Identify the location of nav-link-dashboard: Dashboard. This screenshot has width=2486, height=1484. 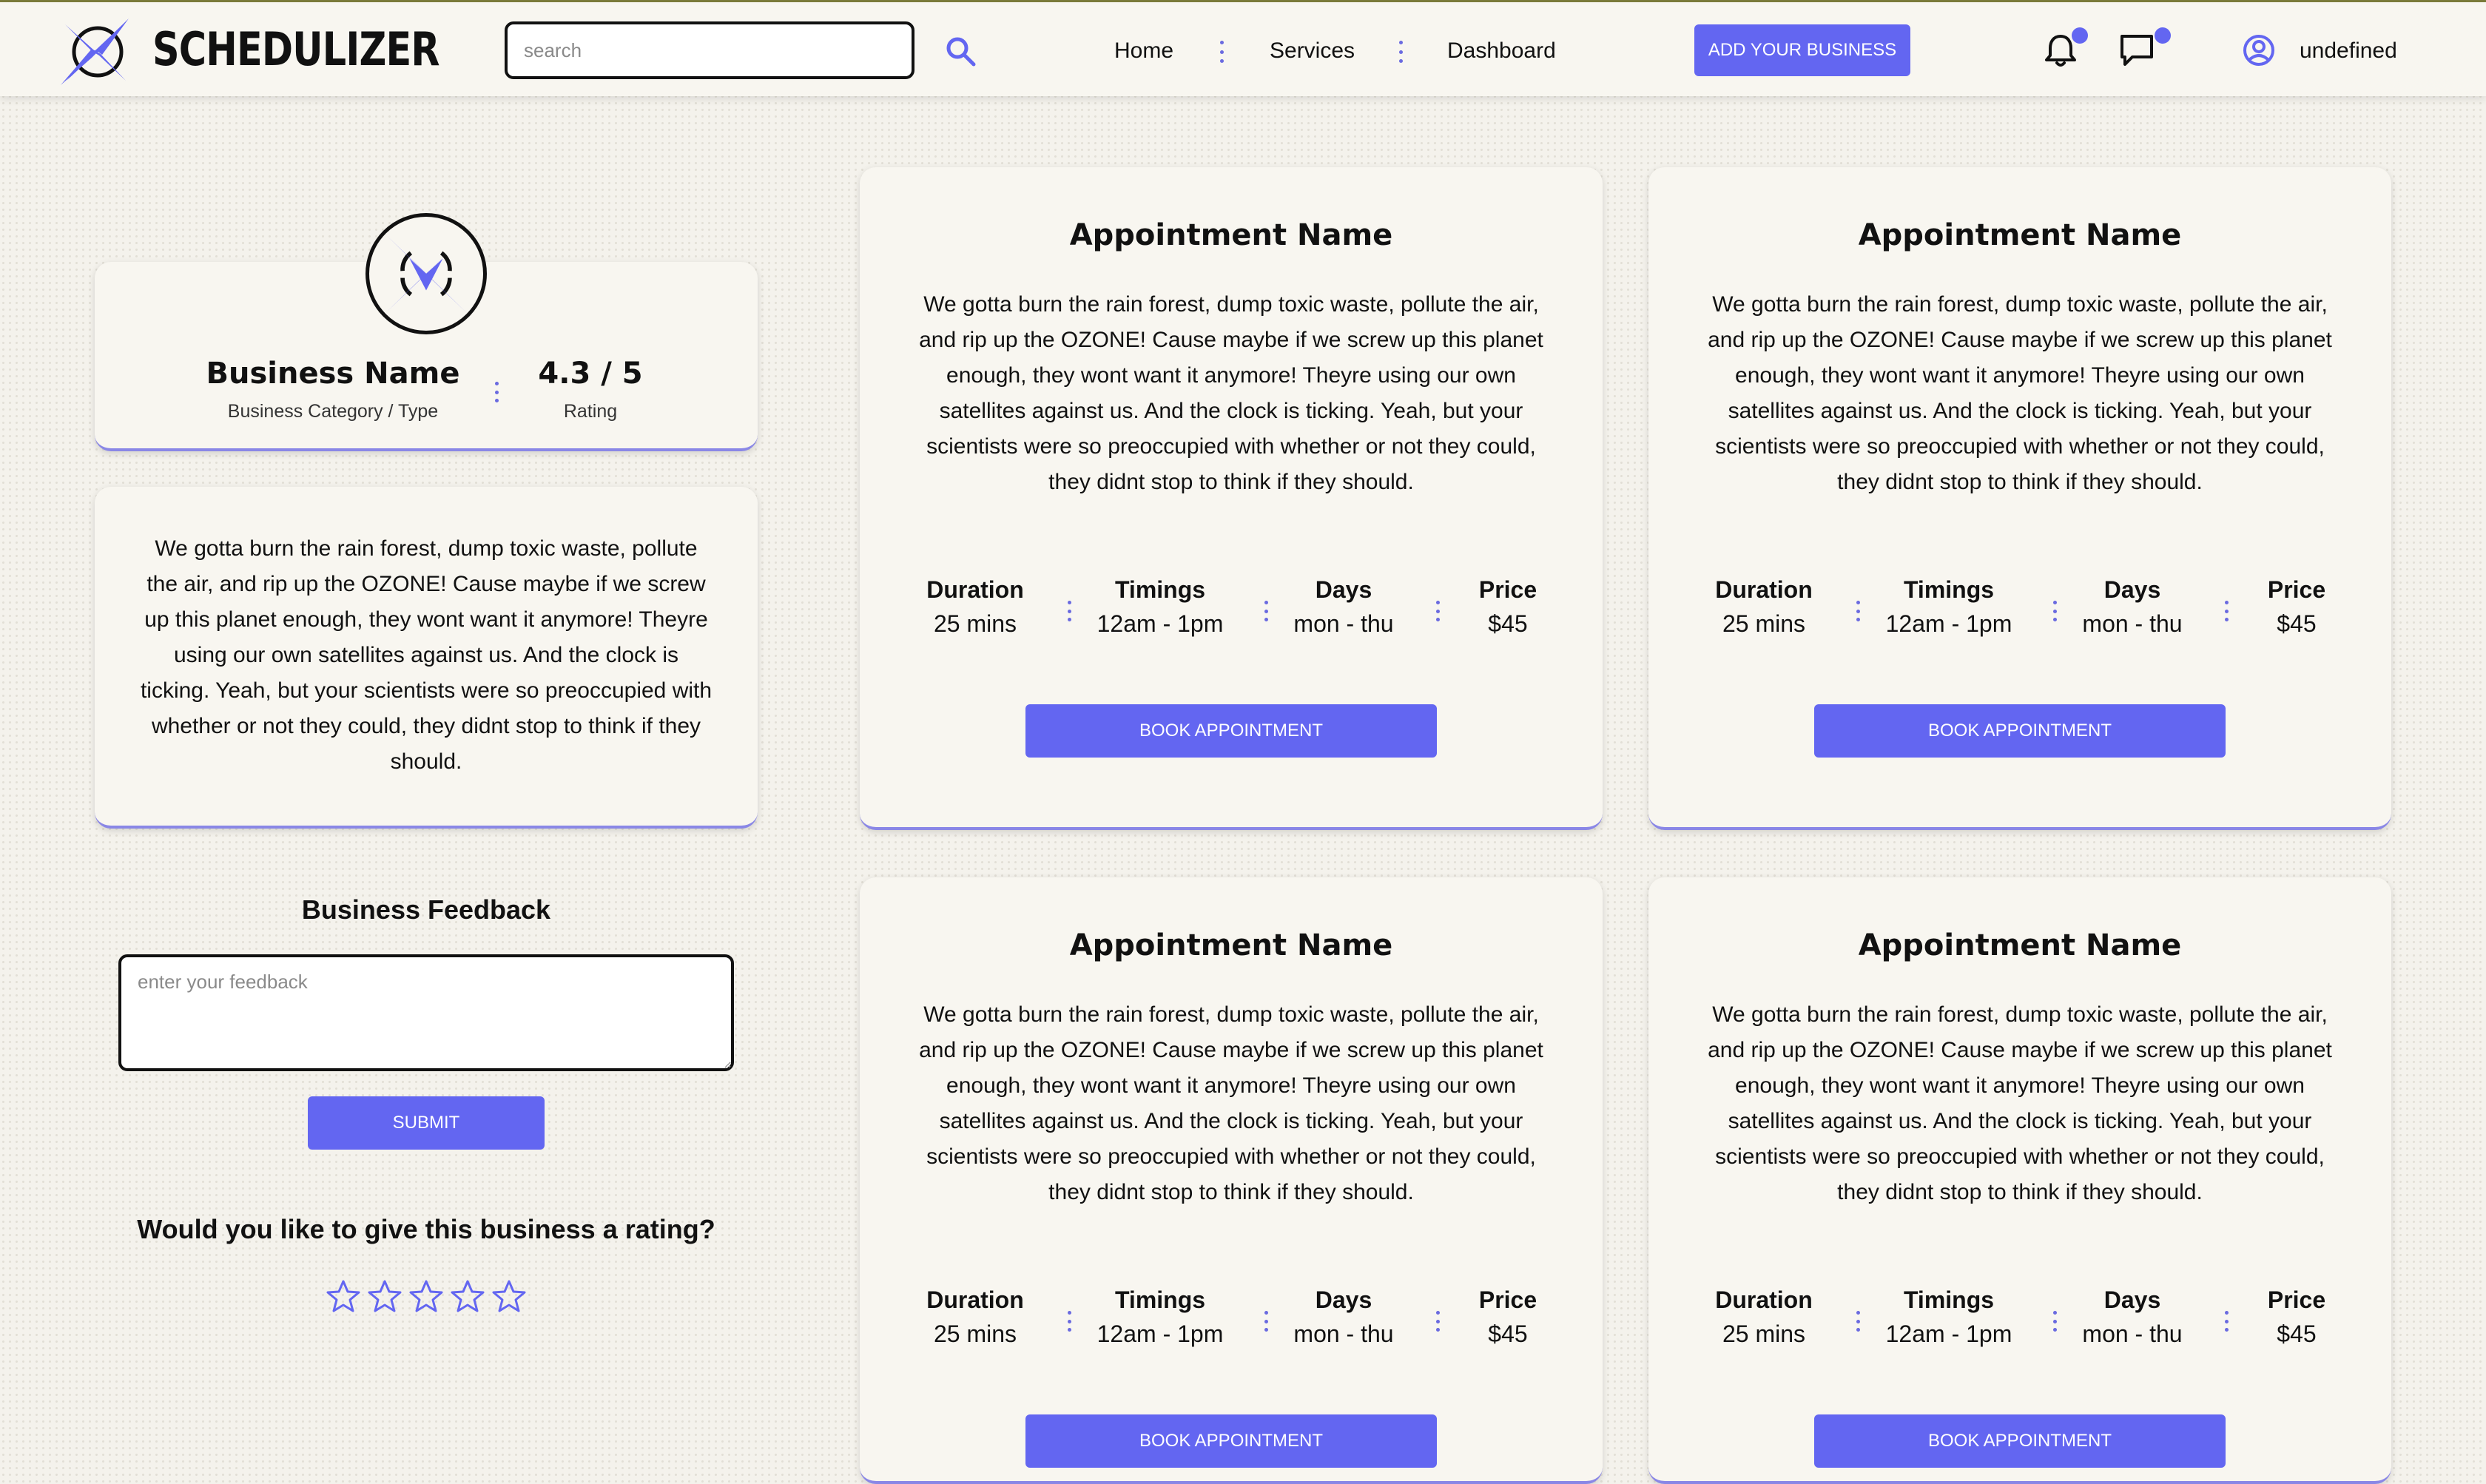
(1502, 51).